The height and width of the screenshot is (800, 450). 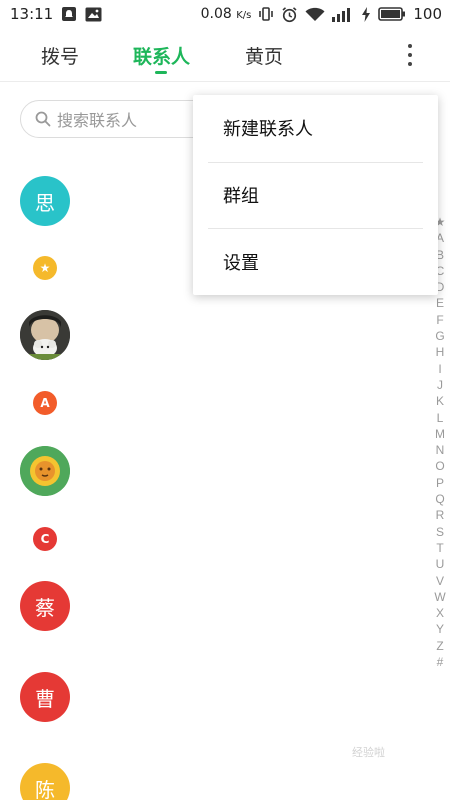 I want to click on alphabet-index-letter: O, so click(x=439, y=466).